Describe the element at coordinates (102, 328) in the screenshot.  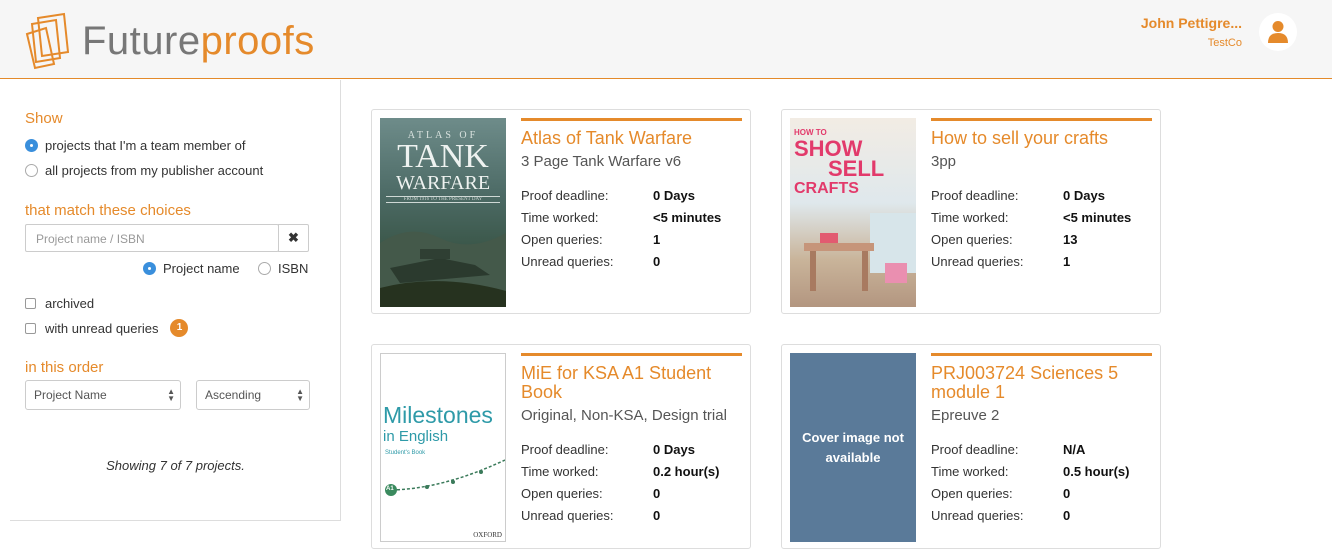
I see `checkbox-label: with unread queries` at that location.